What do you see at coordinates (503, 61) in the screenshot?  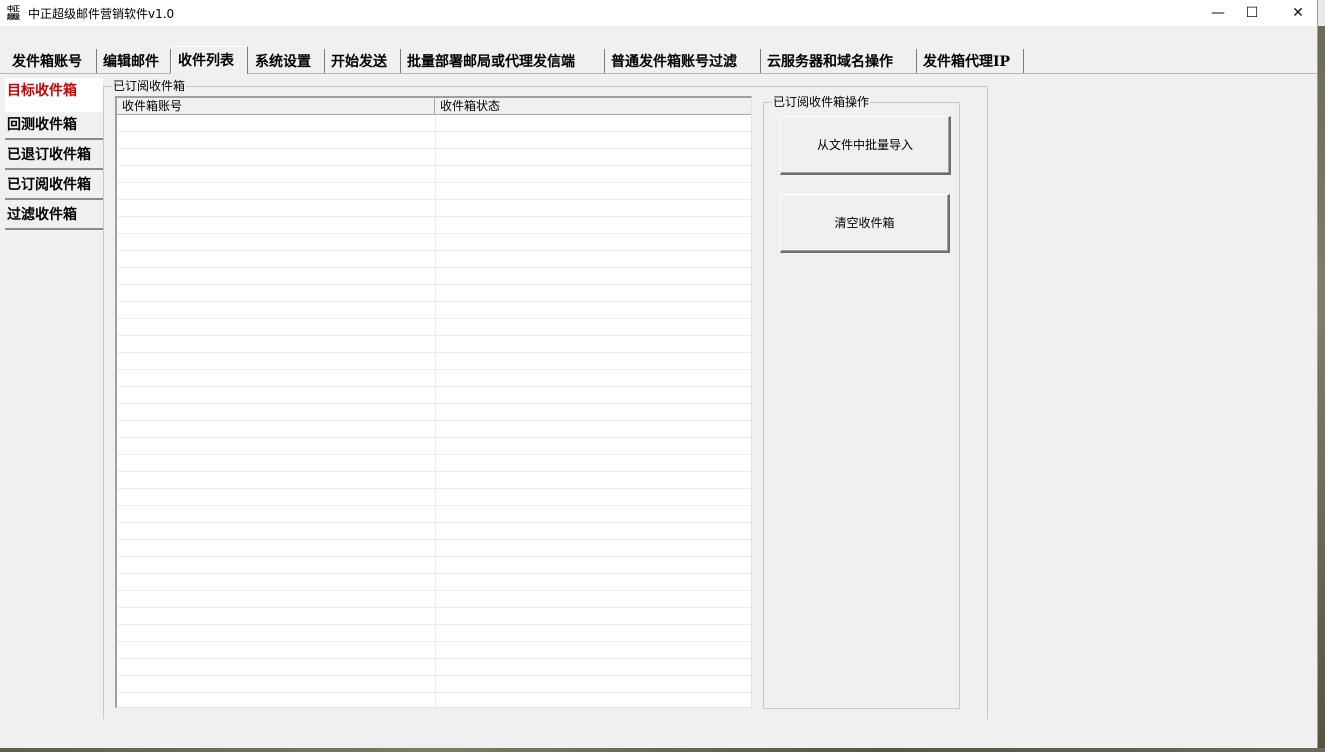 I see `tab-batch-deploy: 批量部署邮局或代理发信端` at bounding box center [503, 61].